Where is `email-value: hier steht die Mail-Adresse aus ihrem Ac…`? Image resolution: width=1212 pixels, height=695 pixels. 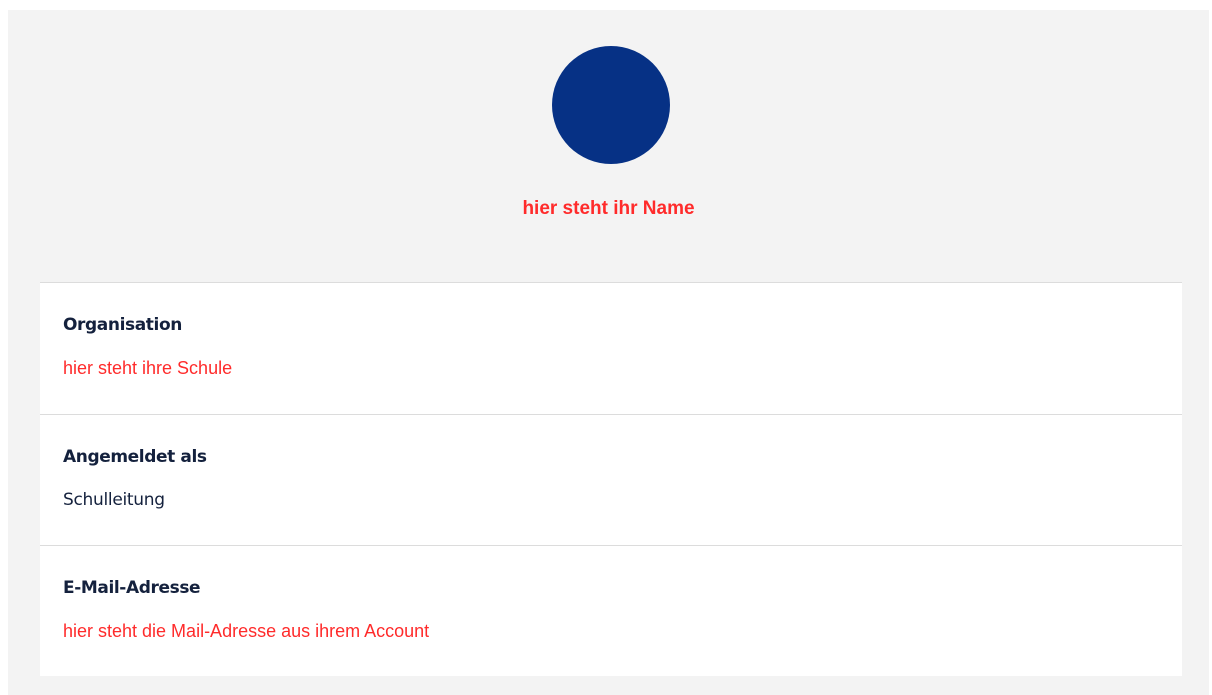
email-value: hier steht die Mail-Adresse aus ihrem Ac… is located at coordinates (246, 631).